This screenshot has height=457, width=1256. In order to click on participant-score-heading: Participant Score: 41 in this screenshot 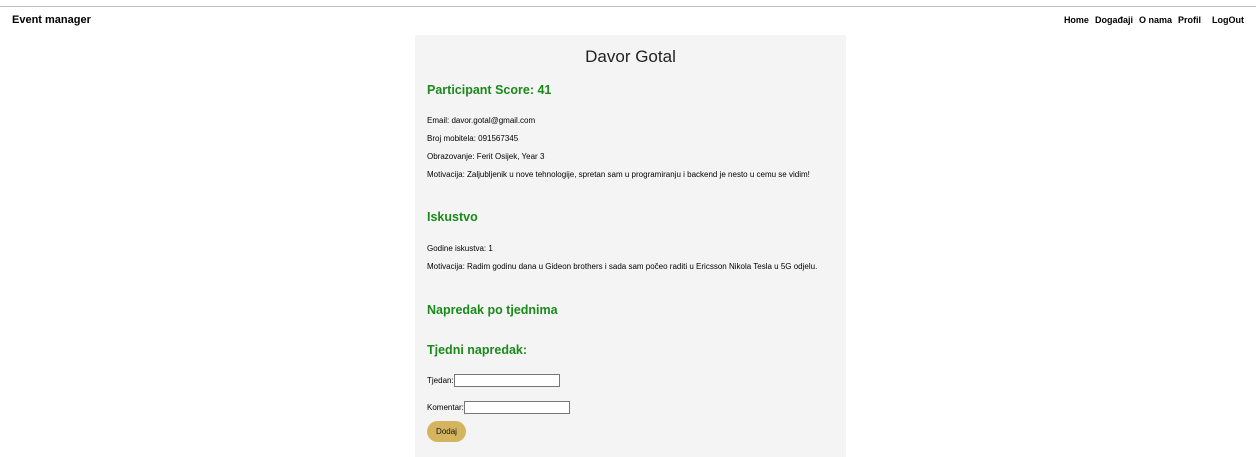, I will do `click(489, 90)`.